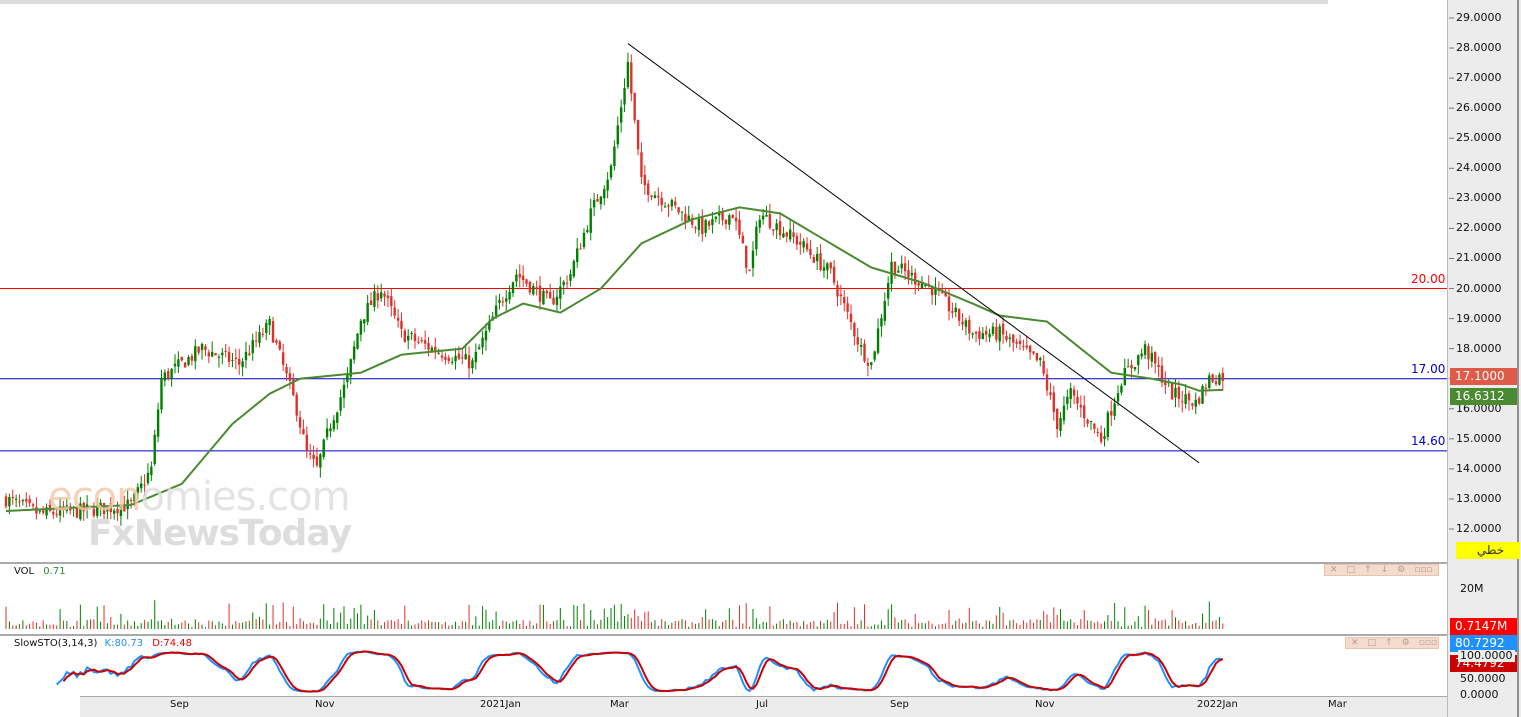 This screenshot has height=717, width=1521. Describe the element at coordinates (1479, 694) in the screenshot. I see `stoch-axis-0: 0.0000` at that location.